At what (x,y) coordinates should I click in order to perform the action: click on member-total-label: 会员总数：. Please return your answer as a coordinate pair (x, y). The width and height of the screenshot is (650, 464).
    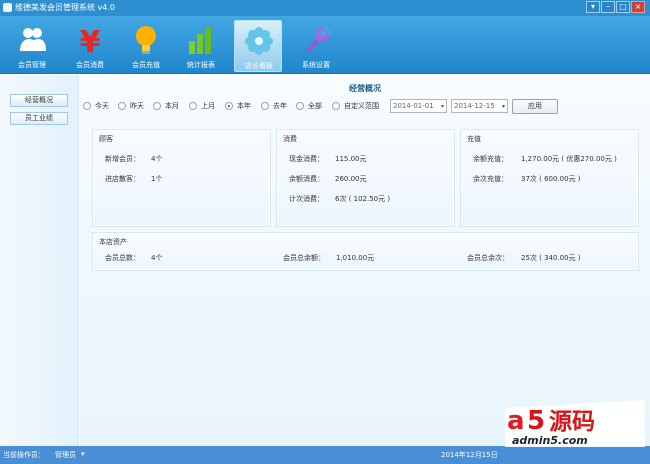
    Looking at the image, I should click on (122, 258).